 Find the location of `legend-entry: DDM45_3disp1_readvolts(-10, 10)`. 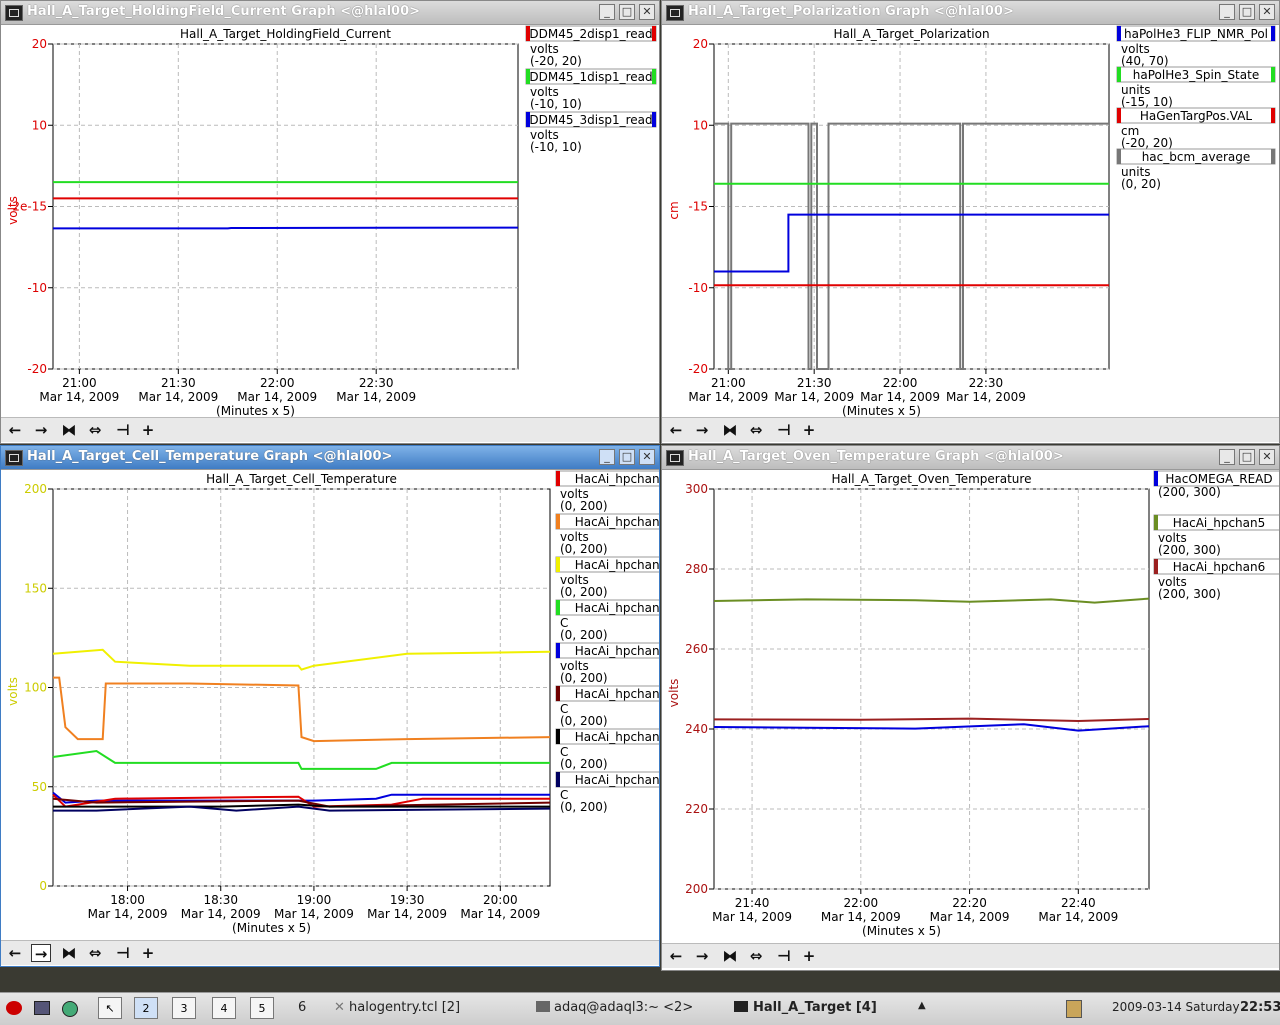

legend-entry: DDM45_3disp1_readvolts(-10, 10) is located at coordinates (591, 132).